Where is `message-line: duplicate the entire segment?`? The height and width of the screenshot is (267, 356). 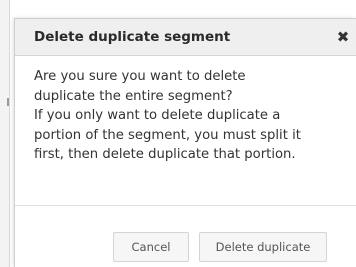
message-line: duplicate the entire segment? is located at coordinates (133, 96).